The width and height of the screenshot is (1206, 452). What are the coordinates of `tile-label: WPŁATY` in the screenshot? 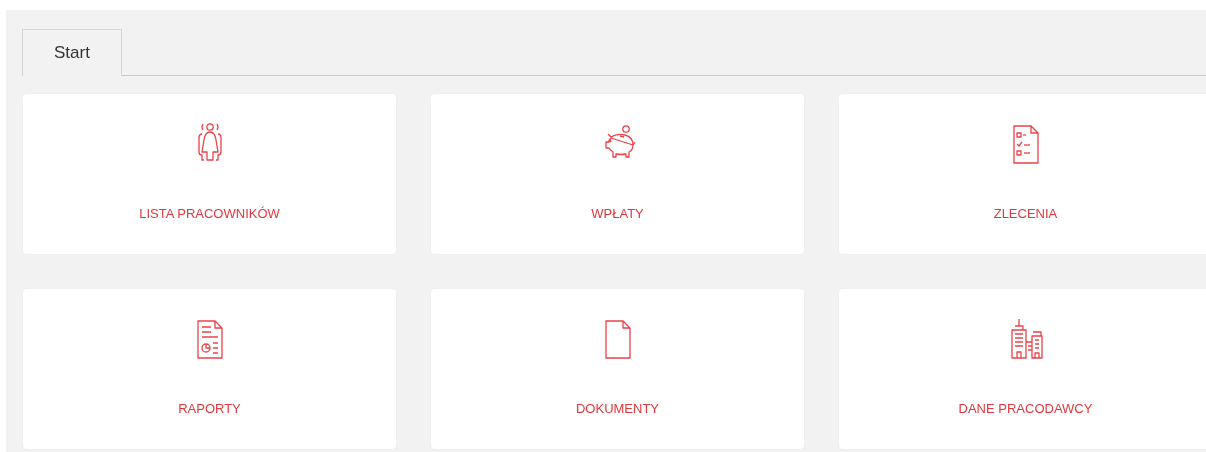 It's located at (617, 213).